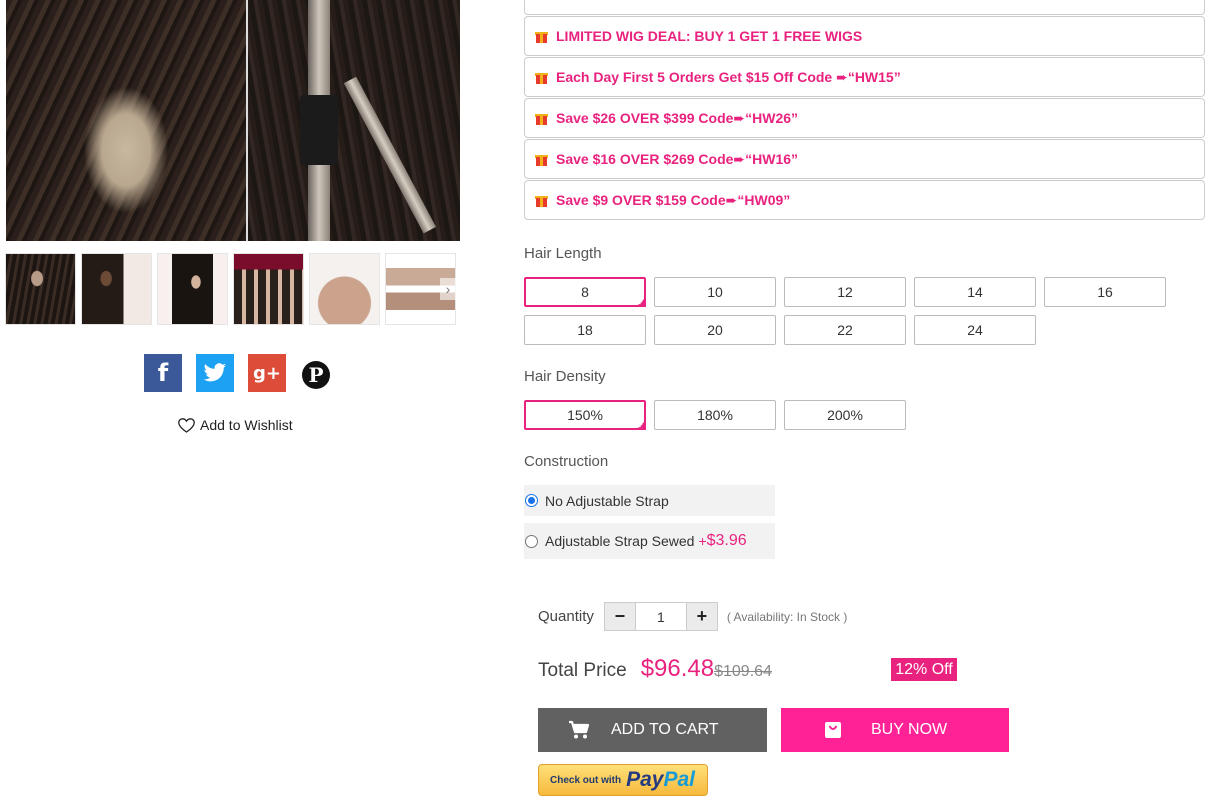  I want to click on twitter-share-icon, so click(215, 373).